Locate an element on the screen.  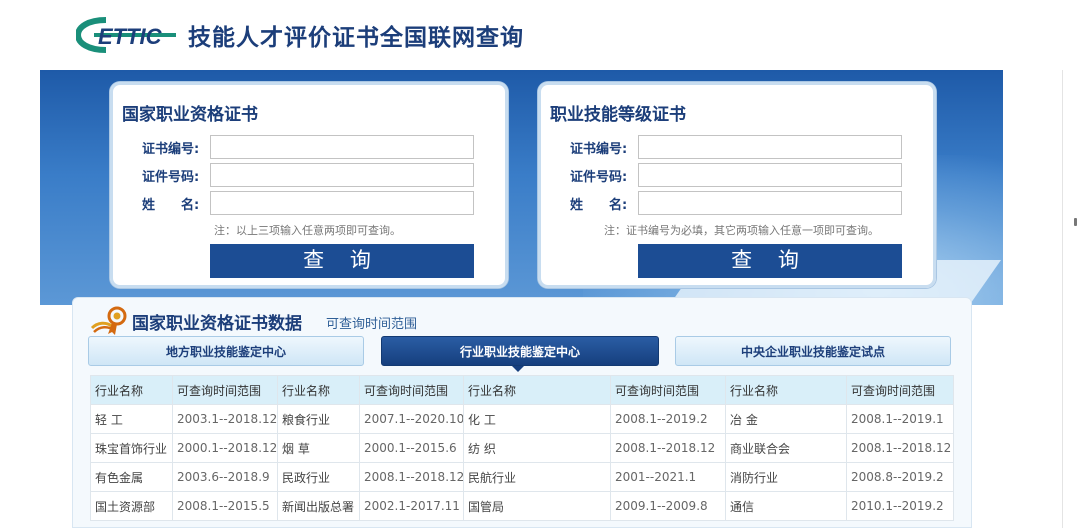
card-title: 国家职业资格证书 is located at coordinates (190, 115).